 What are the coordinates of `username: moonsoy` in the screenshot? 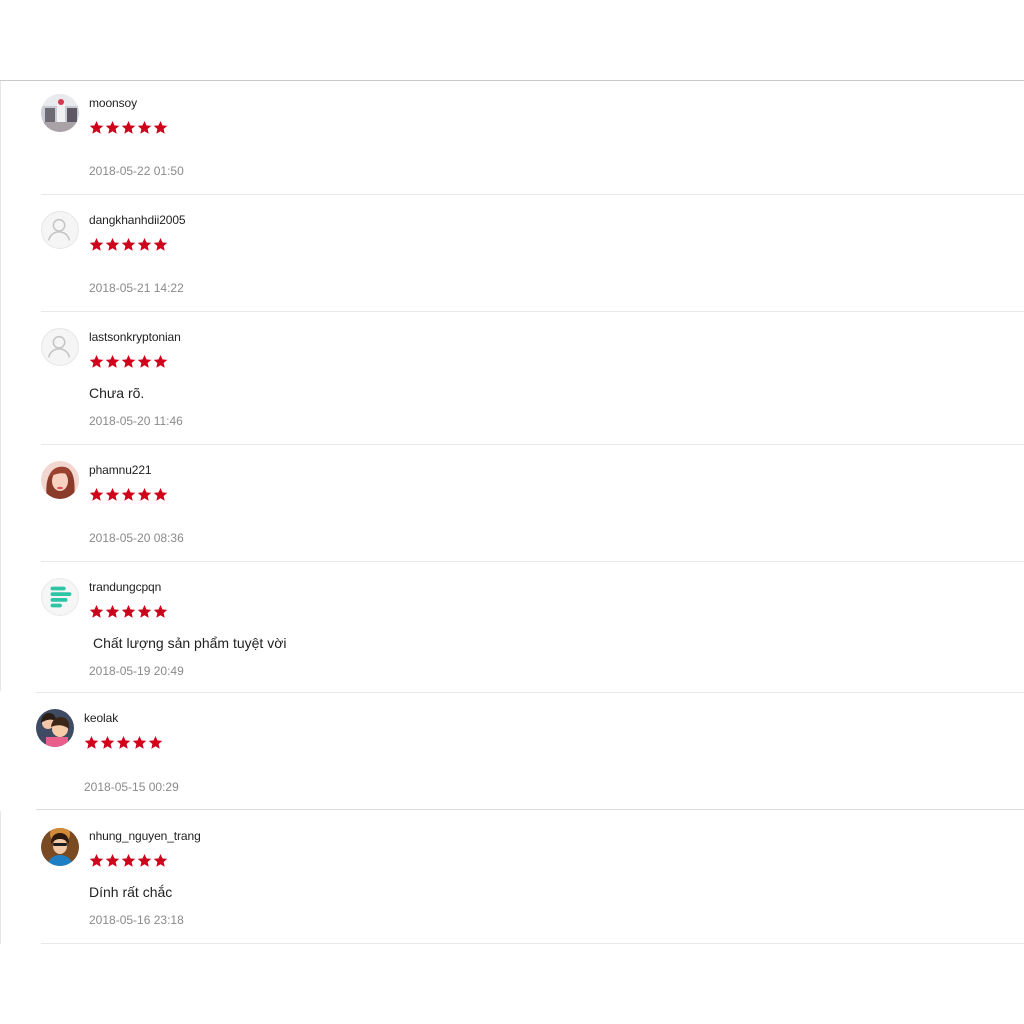 It's located at (113, 103).